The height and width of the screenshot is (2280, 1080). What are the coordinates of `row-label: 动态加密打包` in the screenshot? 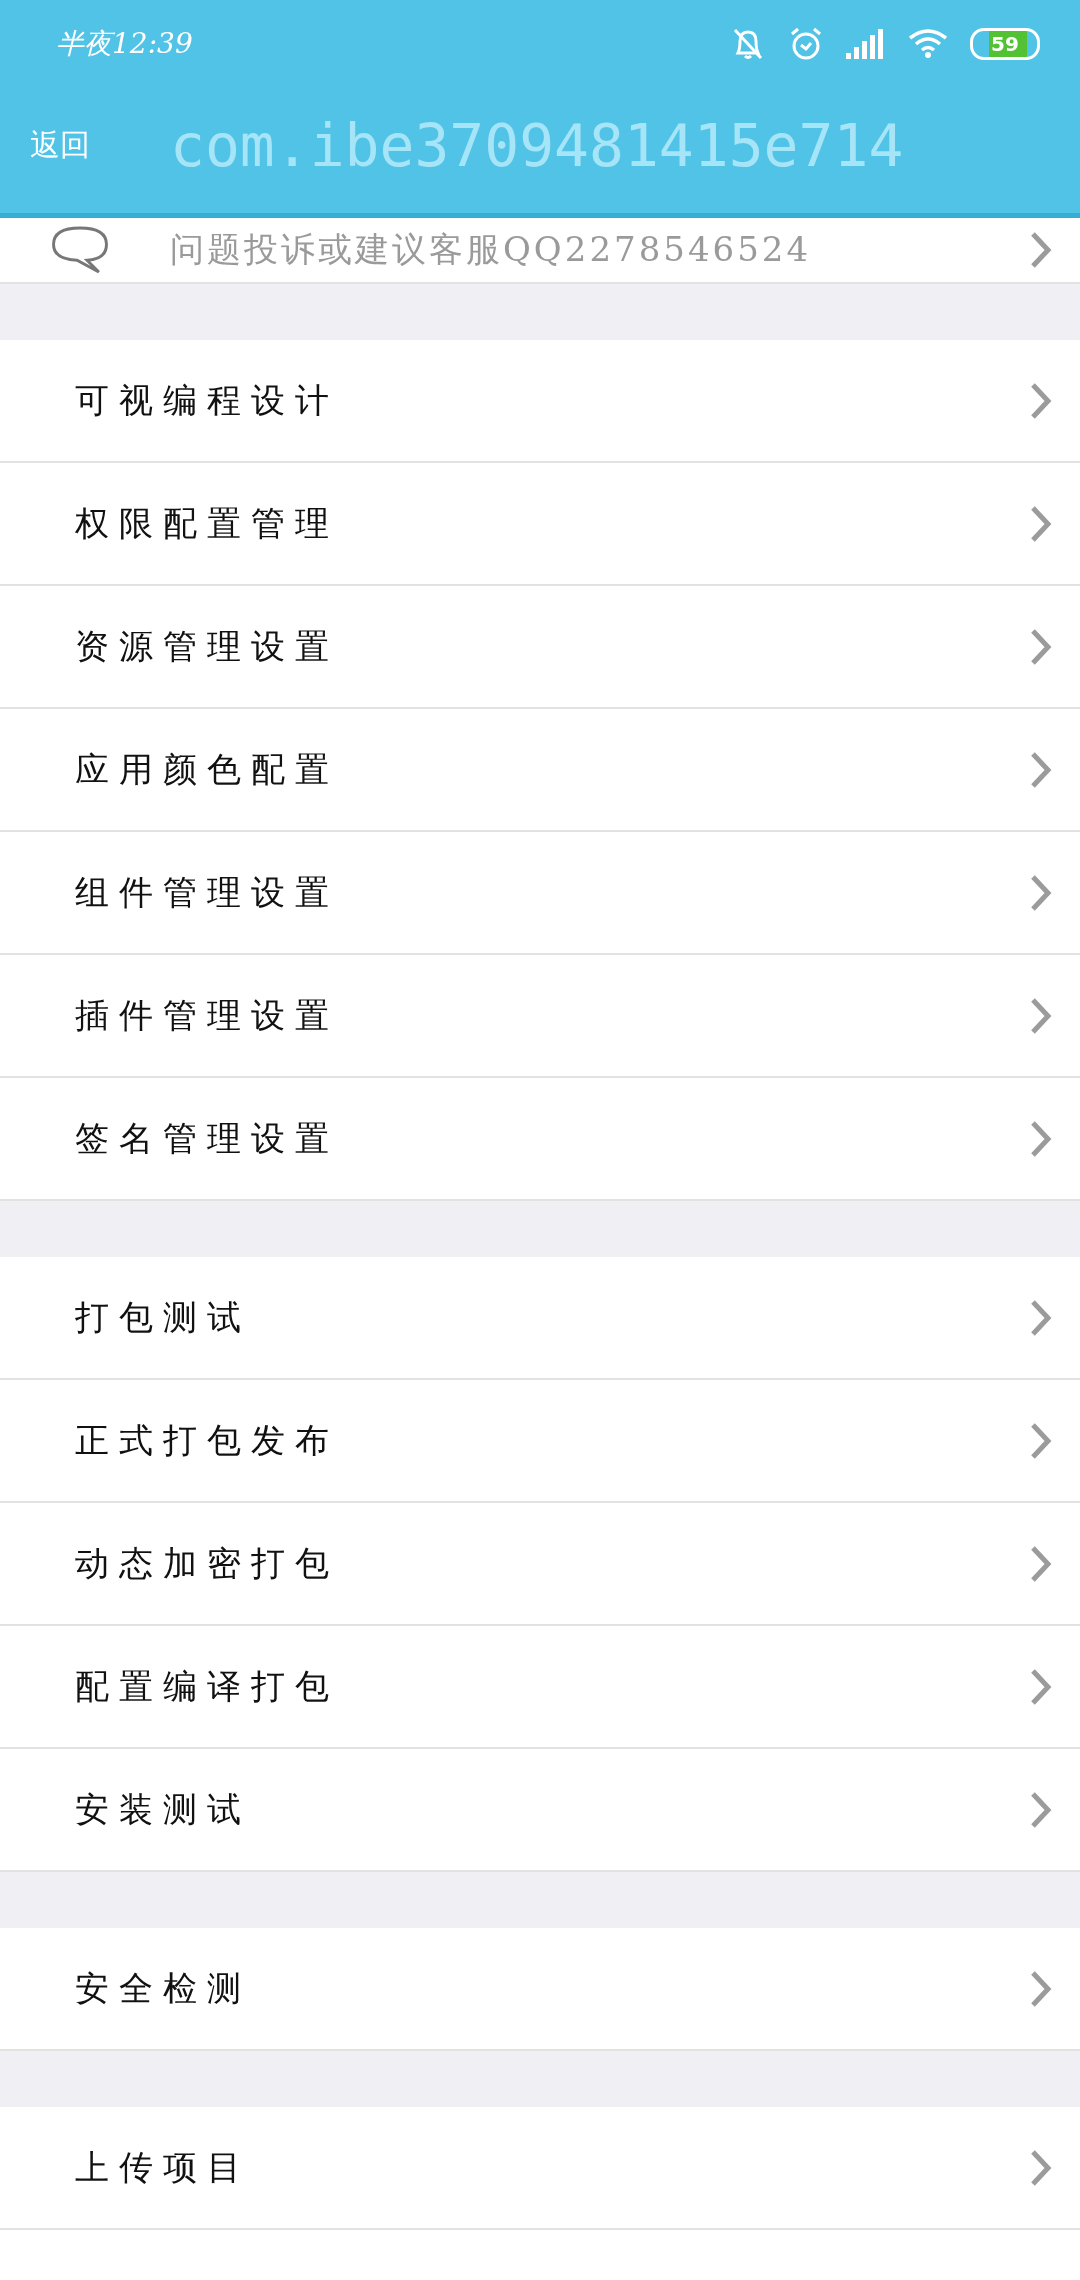 It's located at (207, 1563).